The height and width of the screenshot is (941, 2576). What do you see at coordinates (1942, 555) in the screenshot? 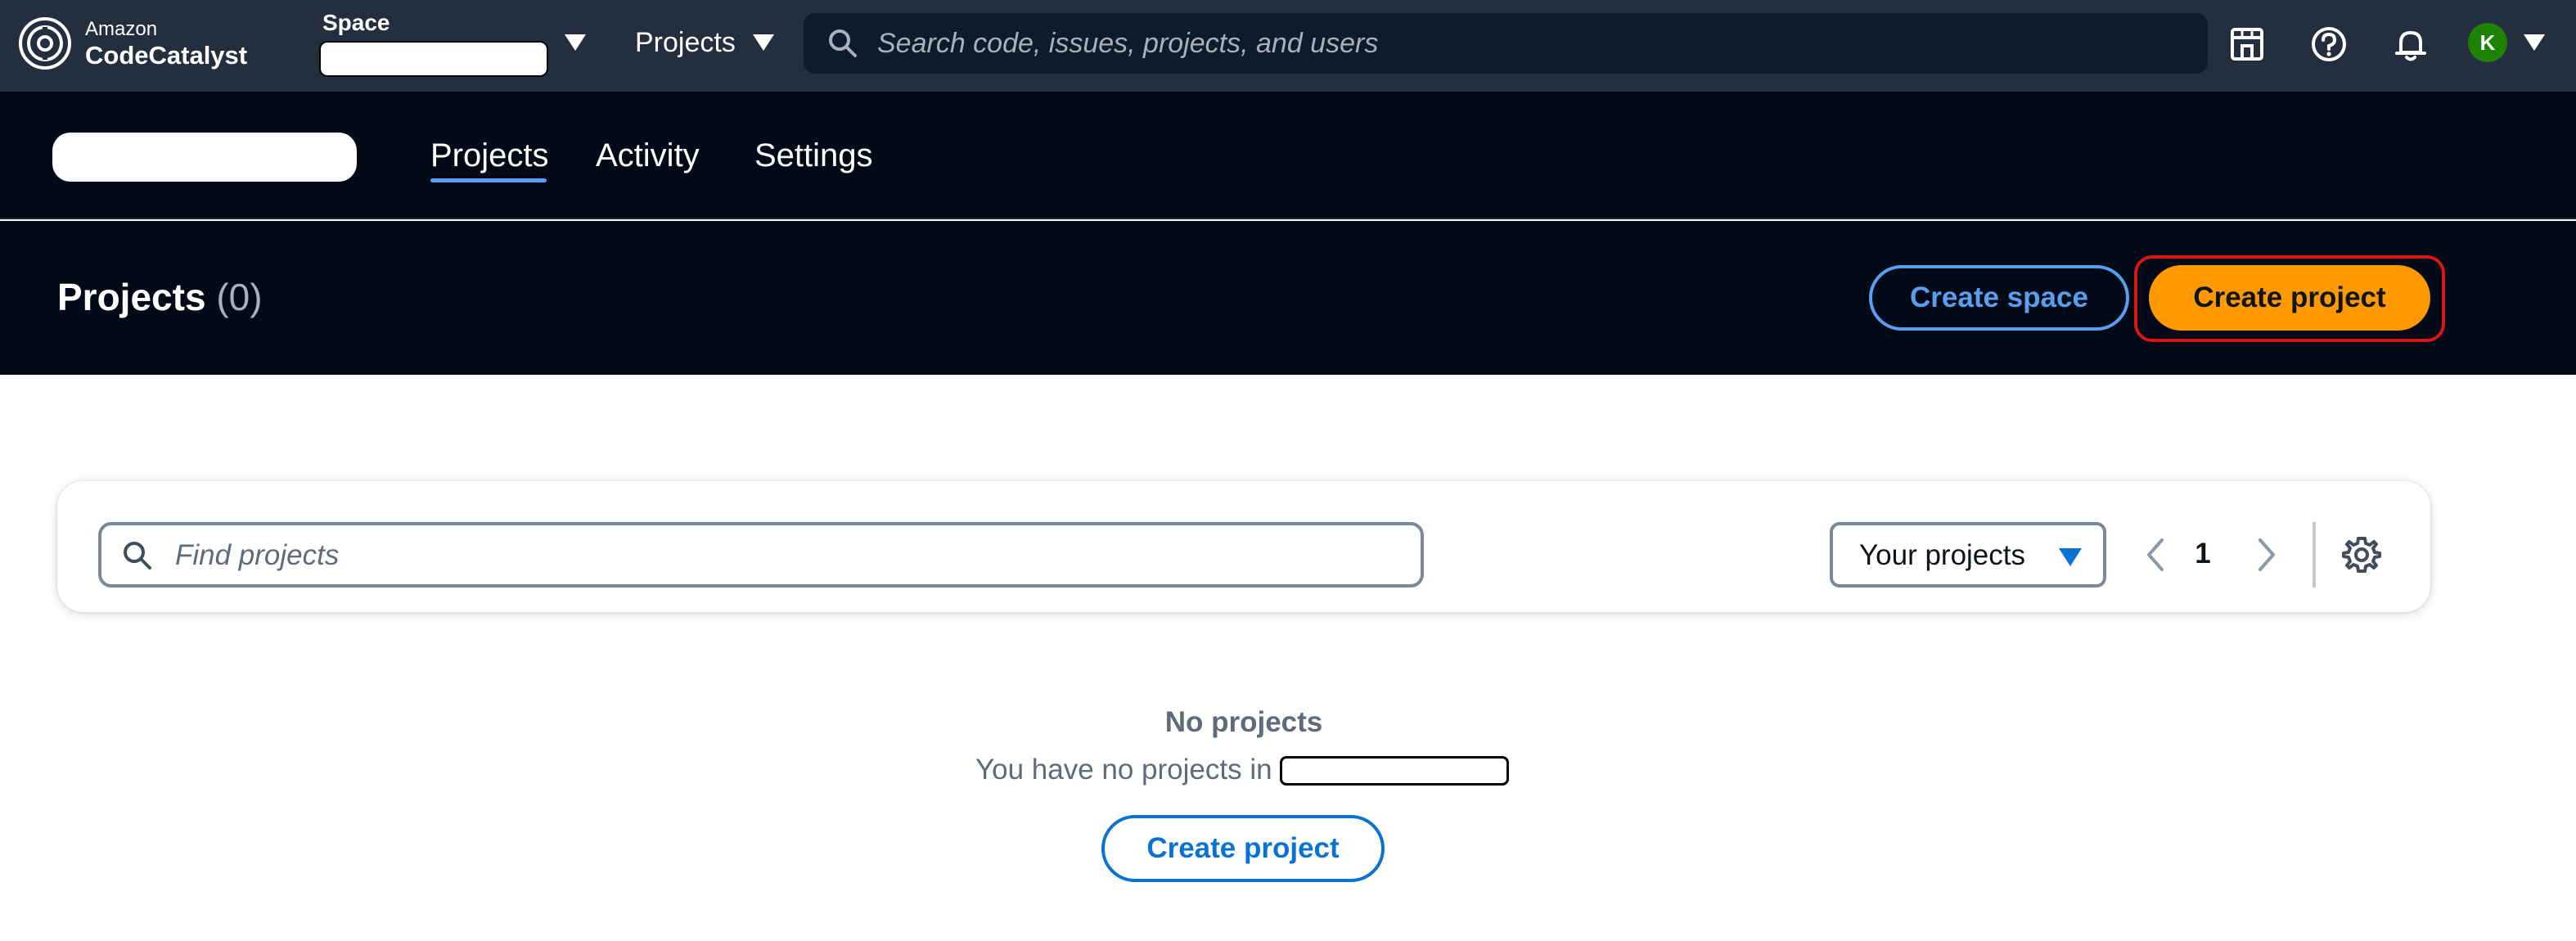
I see `project-scope-value: Your projects` at bounding box center [1942, 555].